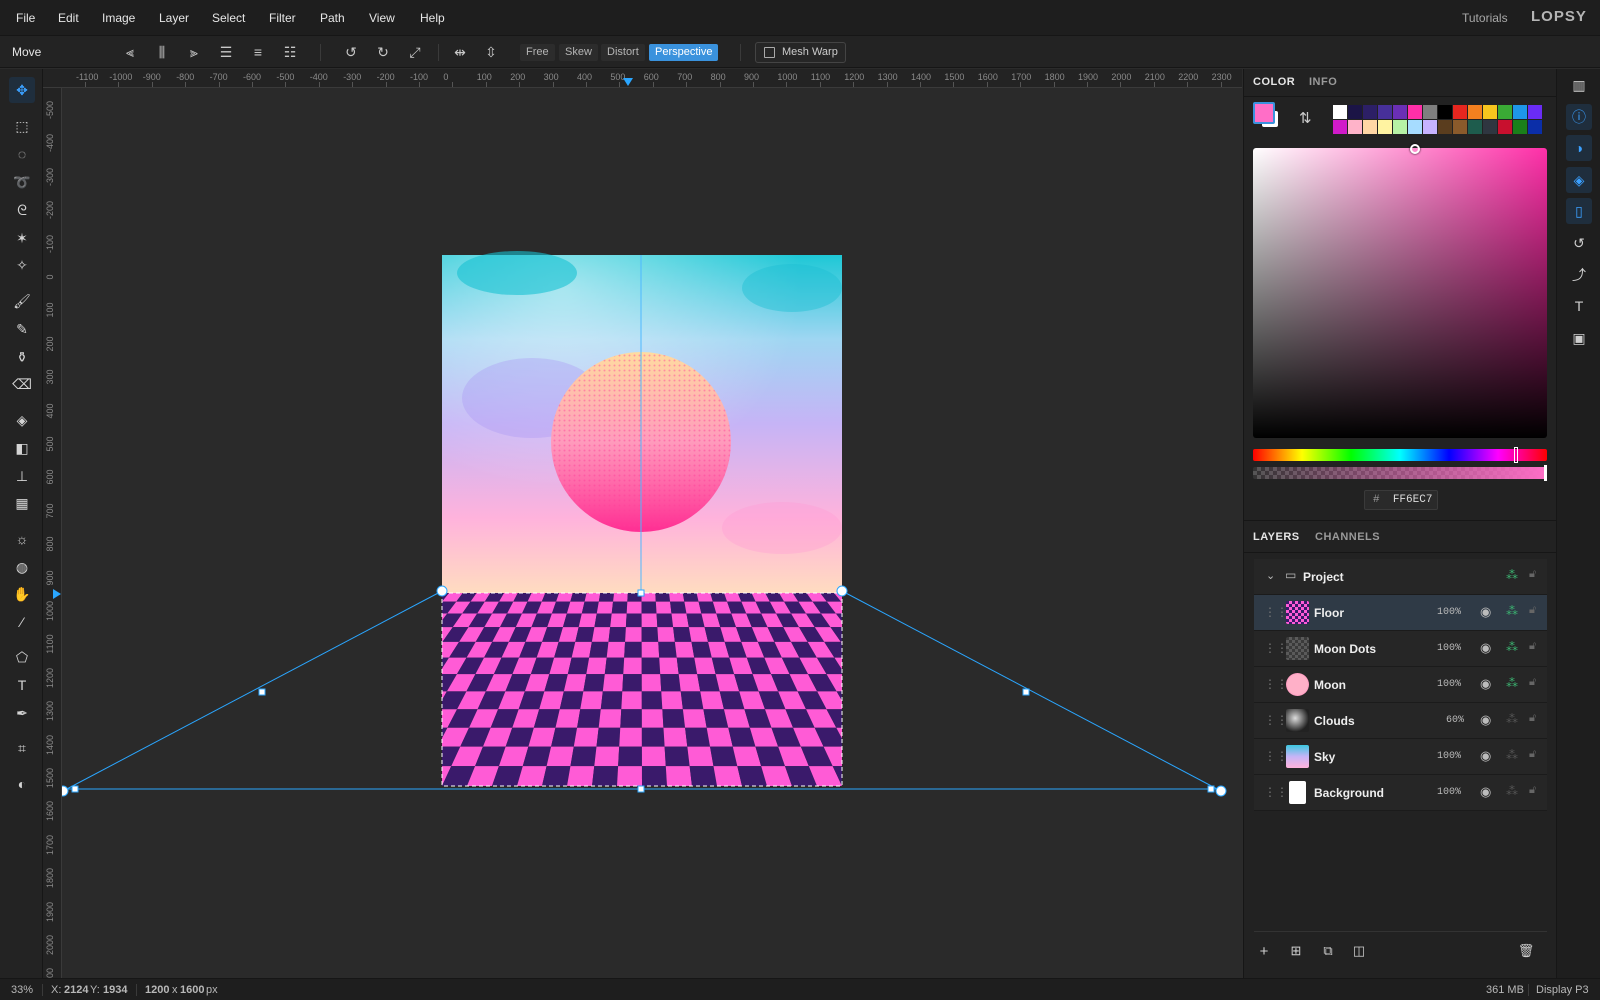  Describe the element at coordinates (1305, 118) in the screenshot. I see `swap-colors-icon: ⇅` at that location.